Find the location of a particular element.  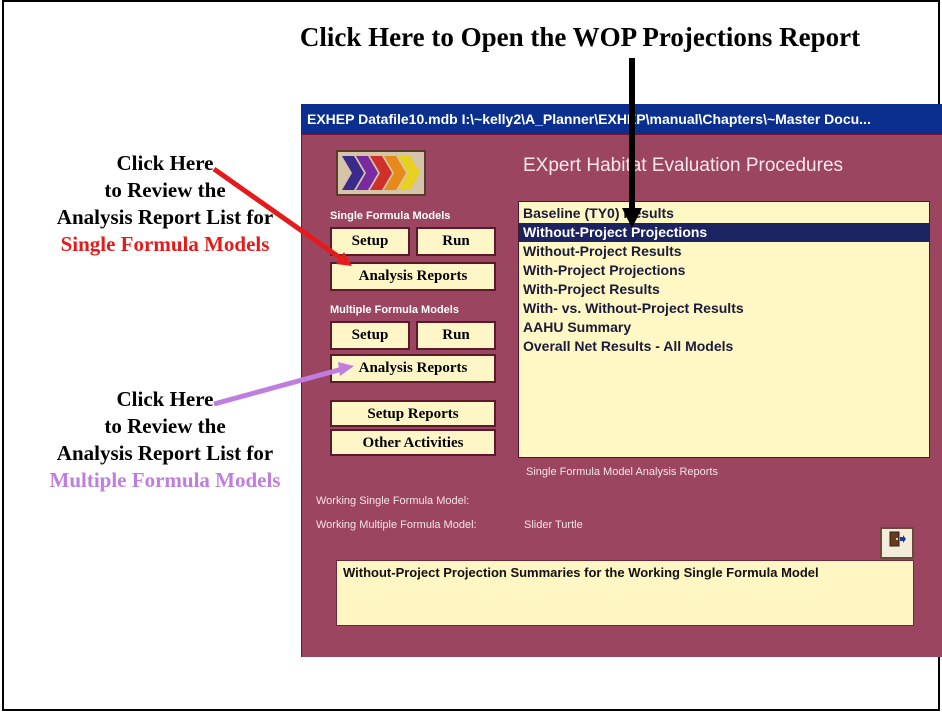

other-activities-button: Other Activities is located at coordinates (413, 442).